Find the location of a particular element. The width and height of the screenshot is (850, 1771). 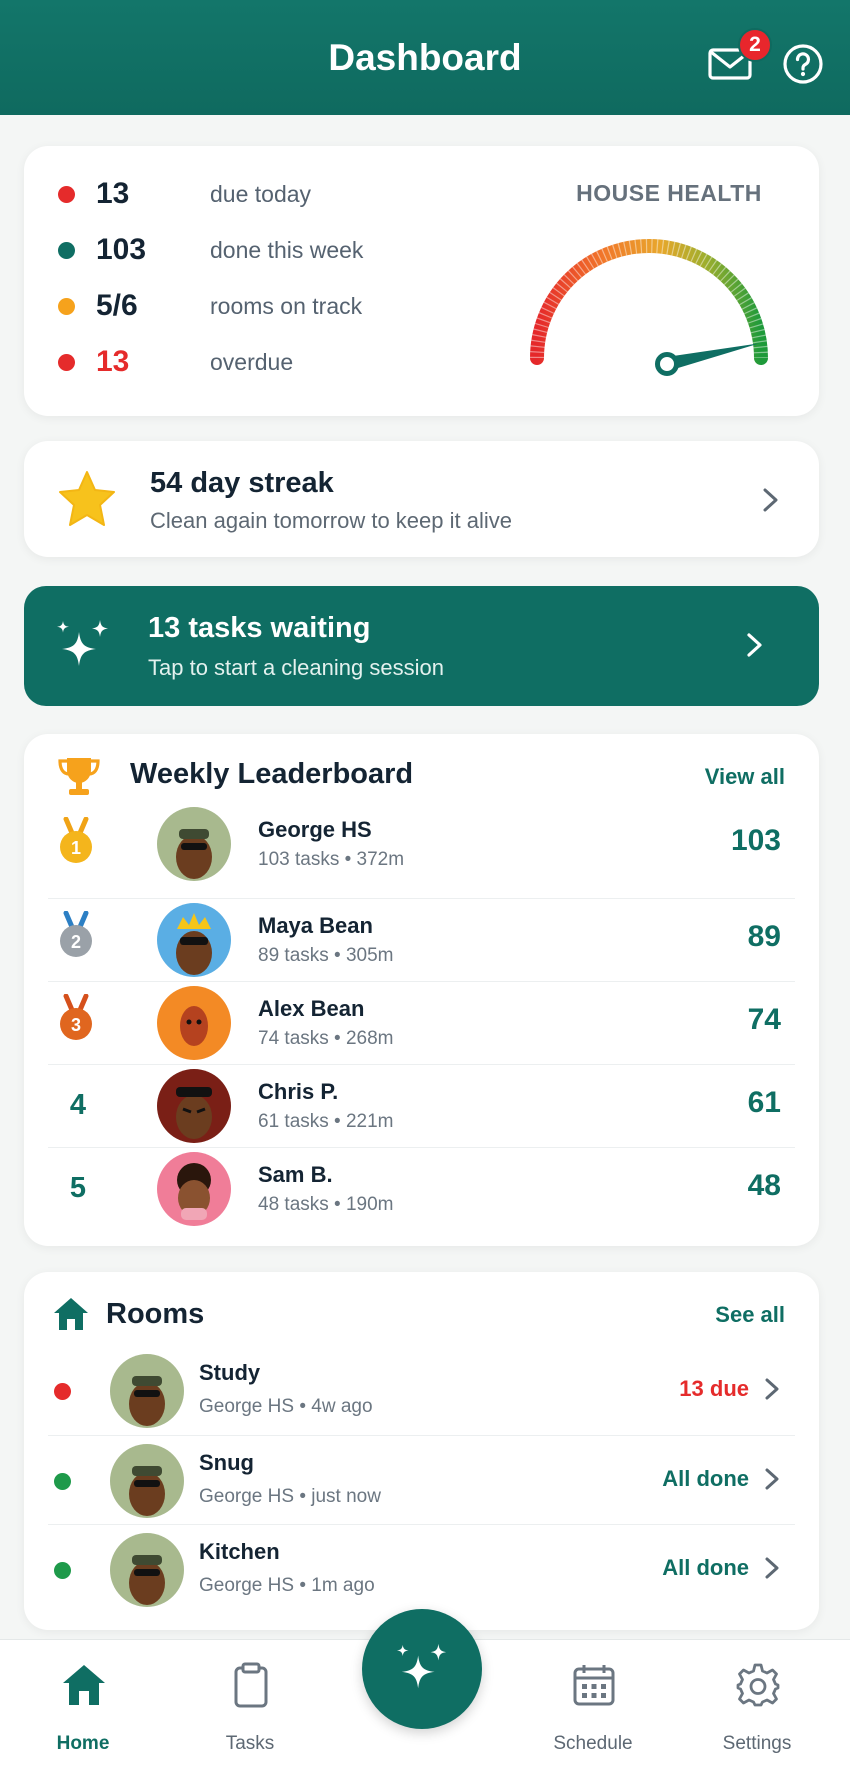

start-cleaning-fab is located at coordinates (422, 1669).